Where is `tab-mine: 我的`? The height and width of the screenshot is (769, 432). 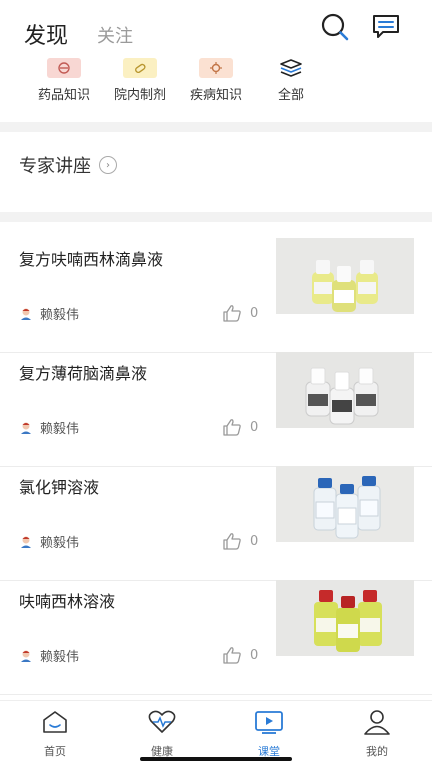
tab-mine: 我的 is located at coordinates (377, 734).